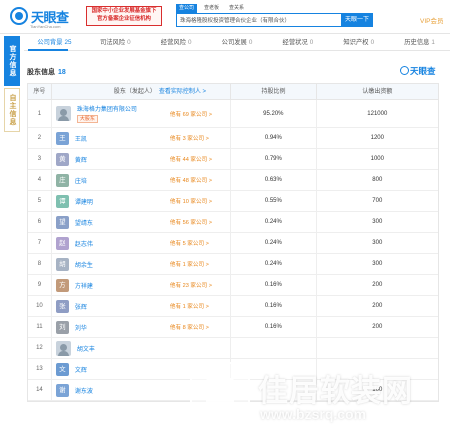  Describe the element at coordinates (431, 20) in the screenshot. I see `vip-link: VIP会员` at that location.